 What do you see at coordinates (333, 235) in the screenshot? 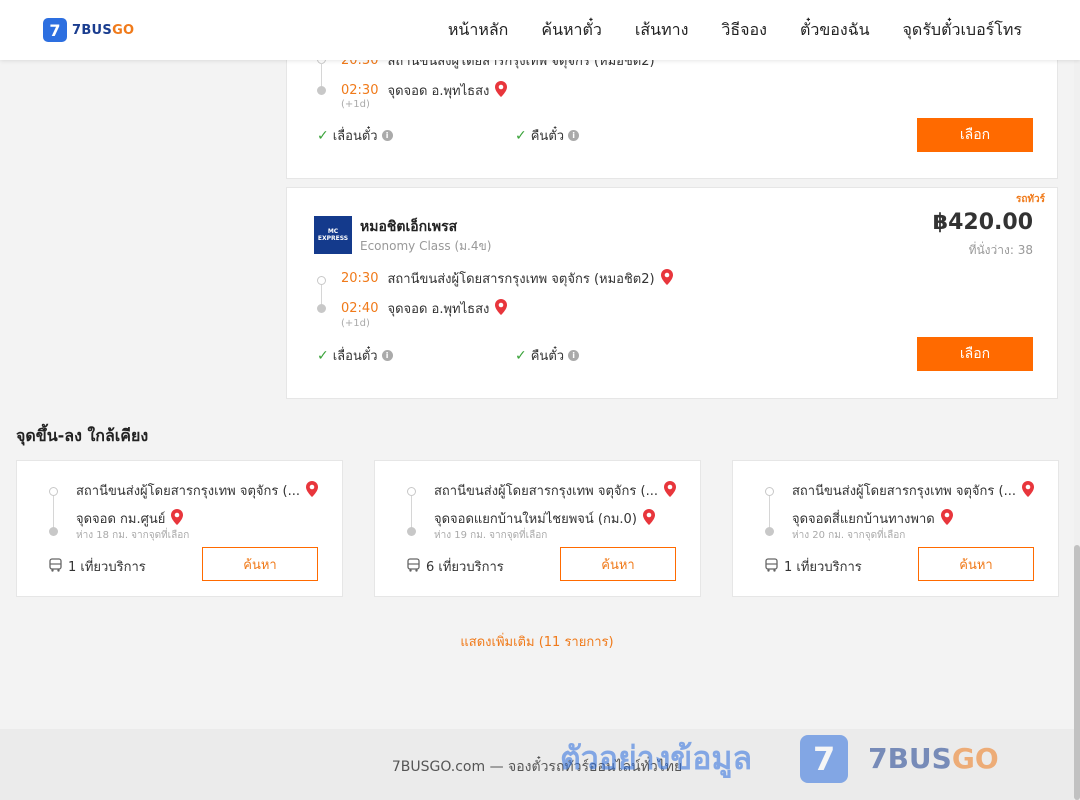
I see `operator-logo: MC EXPRESS` at bounding box center [333, 235].